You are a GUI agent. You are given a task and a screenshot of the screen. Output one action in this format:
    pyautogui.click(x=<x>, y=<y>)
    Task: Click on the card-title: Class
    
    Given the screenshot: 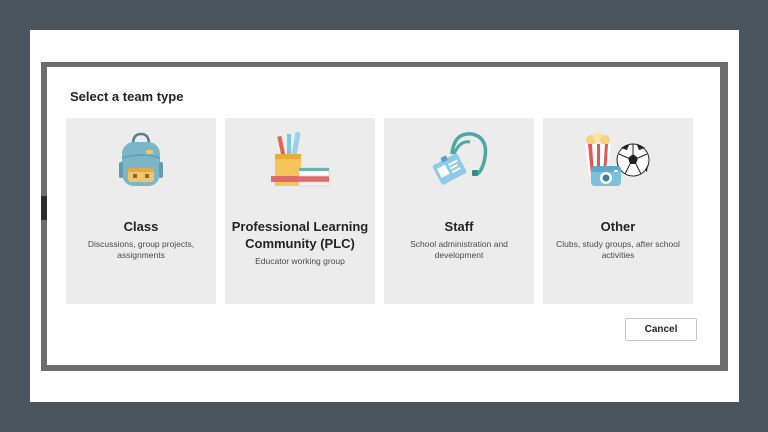 What is the action you would take?
    pyautogui.click(x=141, y=226)
    